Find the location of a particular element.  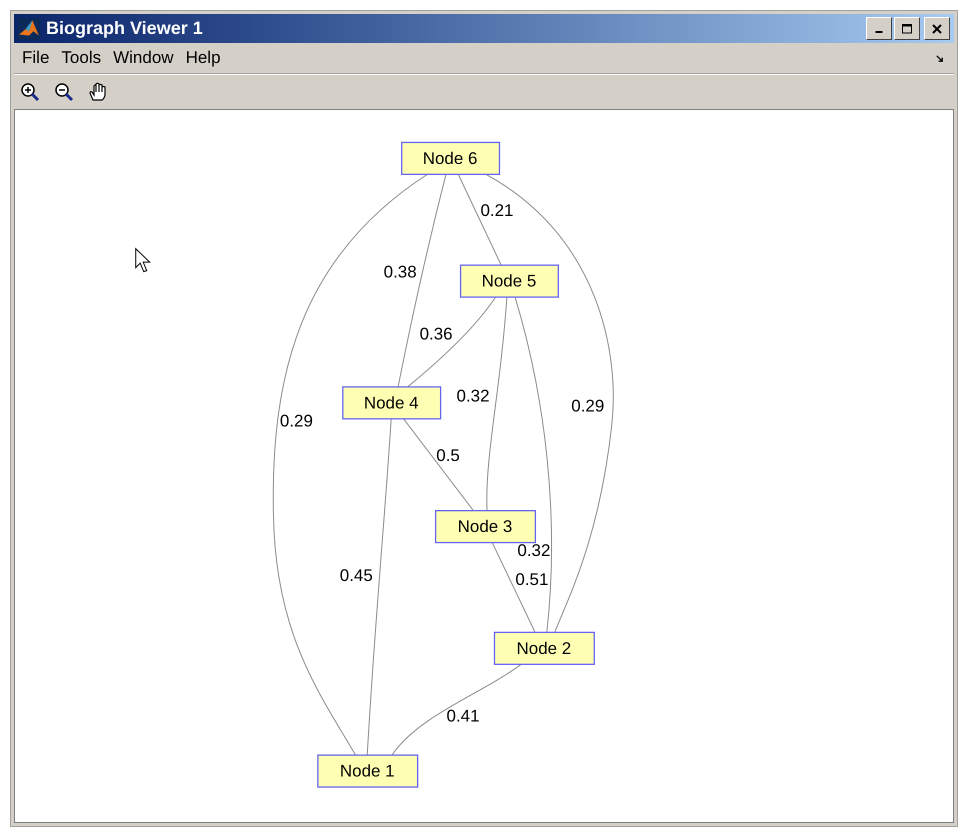

minimize-button is located at coordinates (879, 28).